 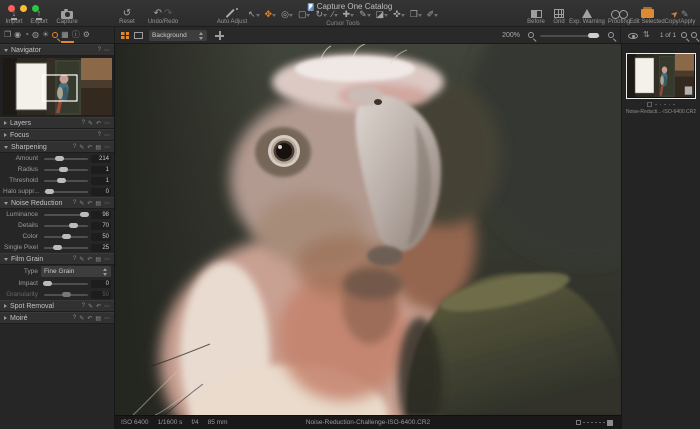 What do you see at coordinates (57, 50) in the screenshot?
I see `navigator-panel-header: Navigator ? ⋯` at bounding box center [57, 50].